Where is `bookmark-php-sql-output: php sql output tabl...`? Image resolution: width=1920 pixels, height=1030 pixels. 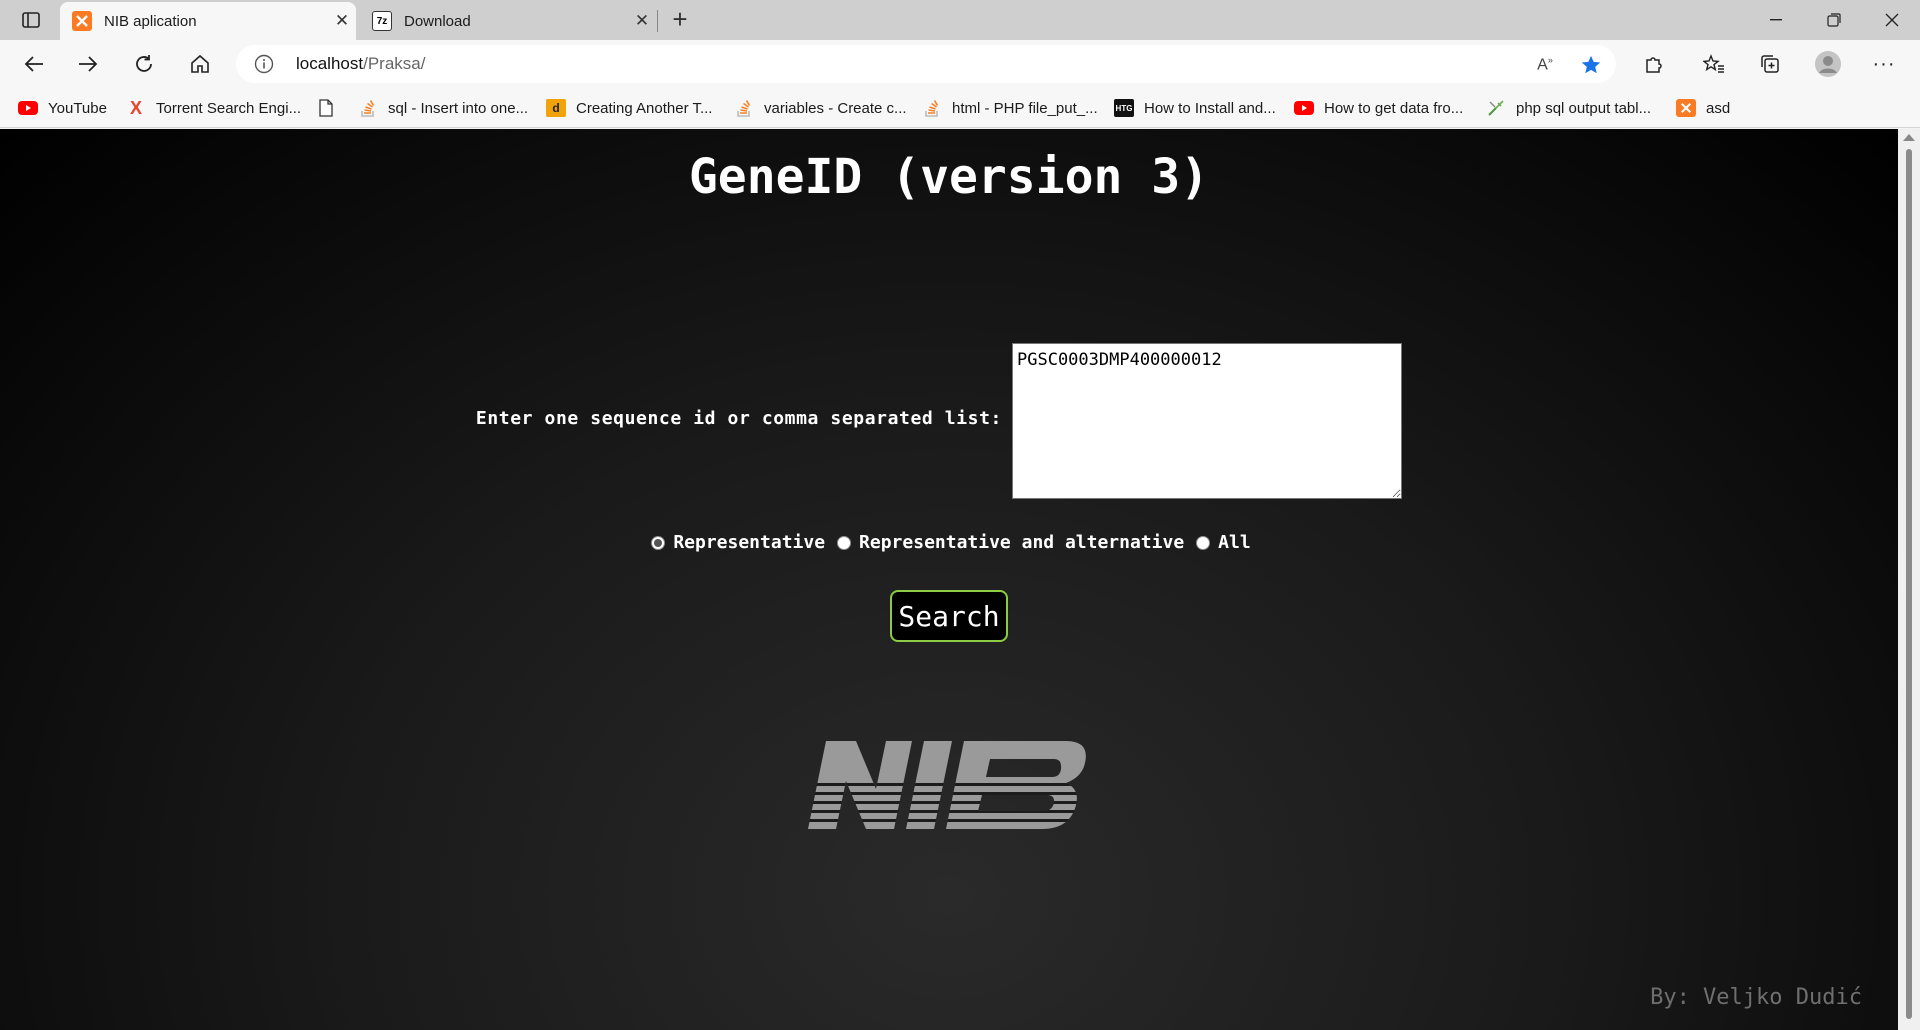 bookmark-php-sql-output: php sql output tabl... is located at coordinates (1568, 108).